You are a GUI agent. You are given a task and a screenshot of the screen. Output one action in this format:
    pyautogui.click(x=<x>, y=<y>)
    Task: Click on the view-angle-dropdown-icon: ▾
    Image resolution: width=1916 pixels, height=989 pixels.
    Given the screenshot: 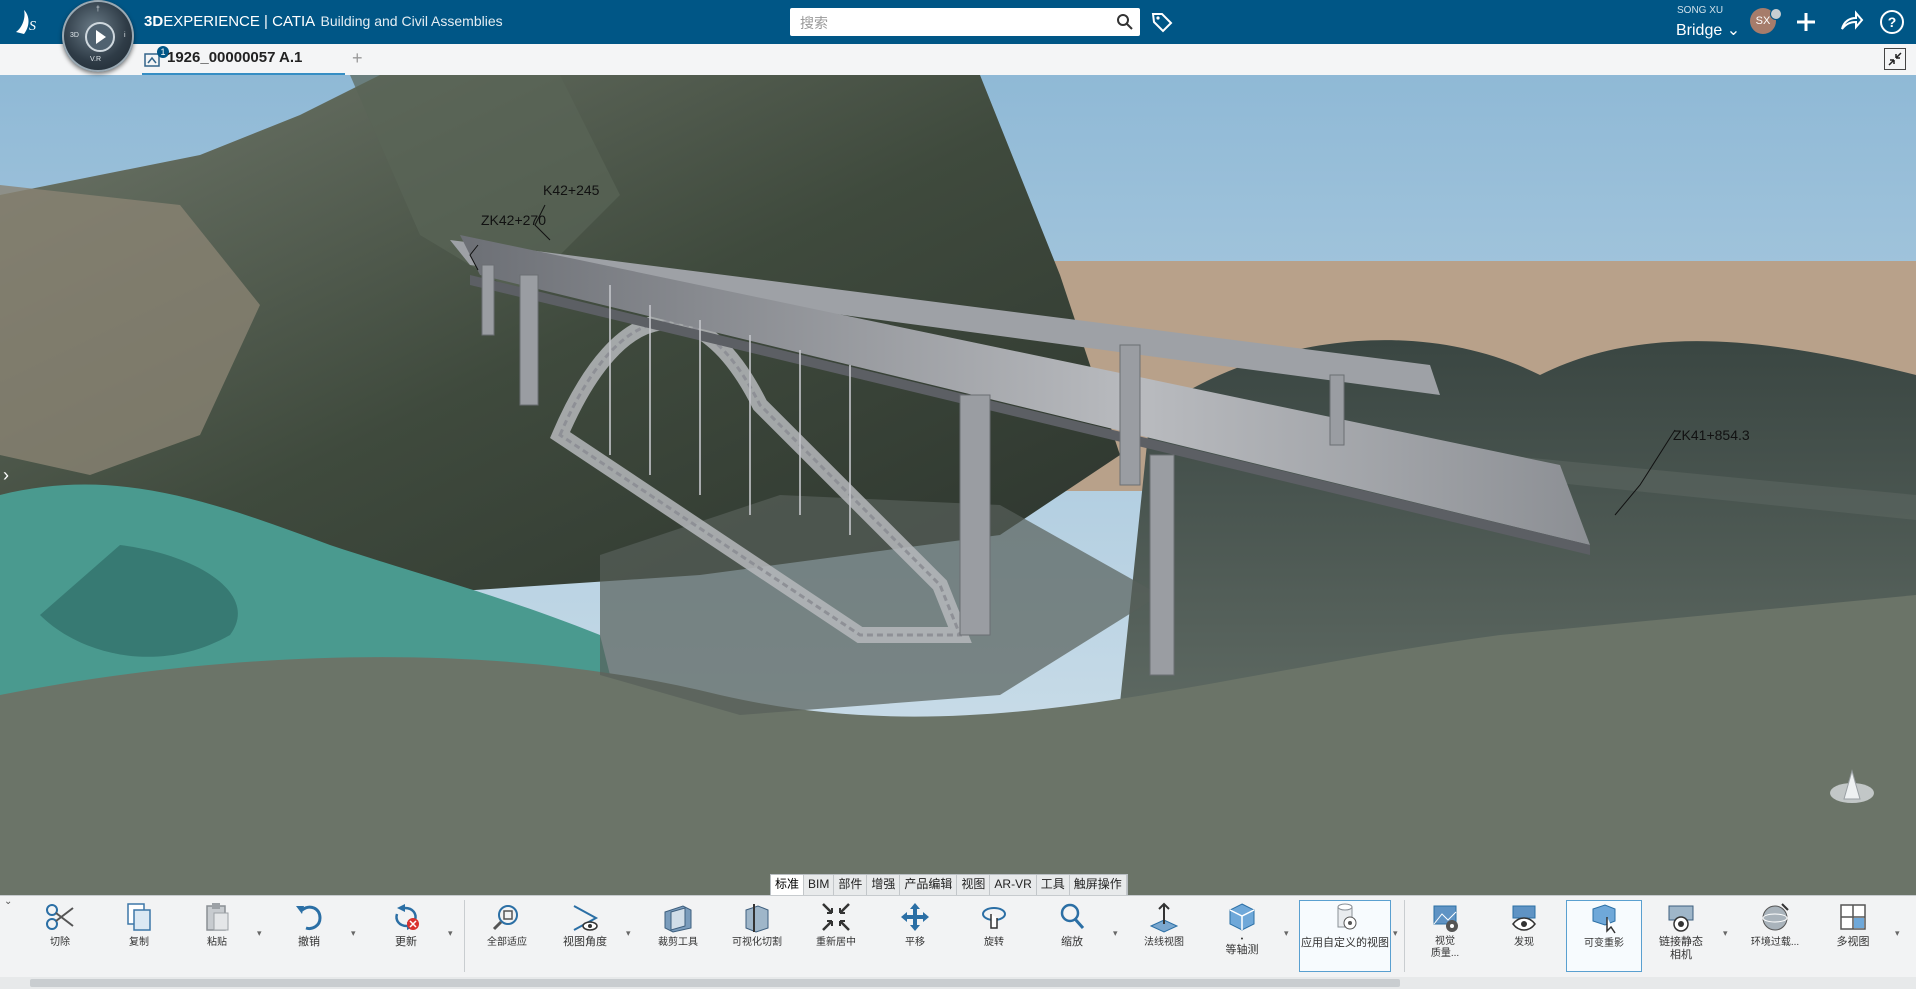 What is the action you would take?
    pyautogui.click(x=628, y=933)
    